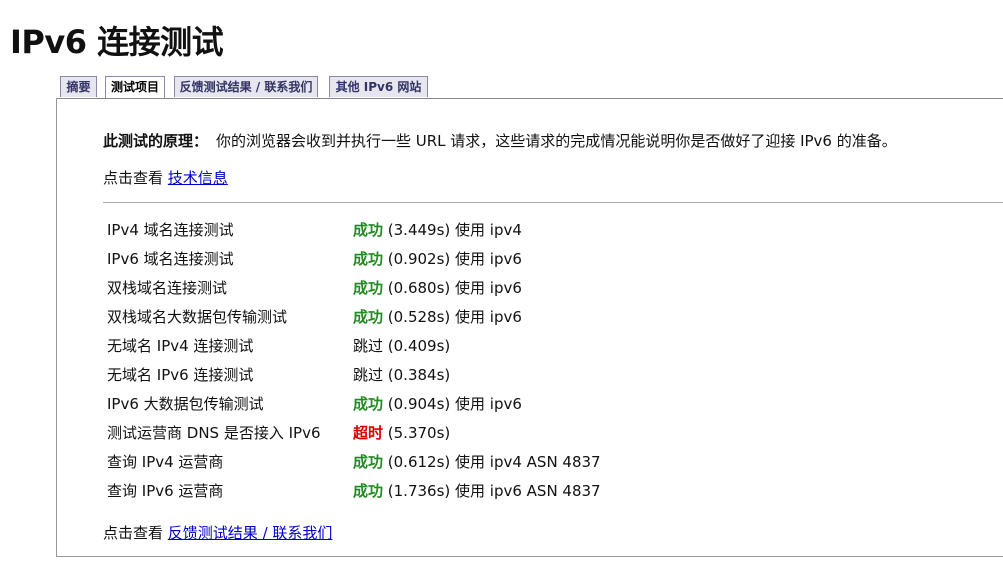 The width and height of the screenshot is (1003, 564). I want to click on test-result: 跳过 (0.409s), so click(477, 345).